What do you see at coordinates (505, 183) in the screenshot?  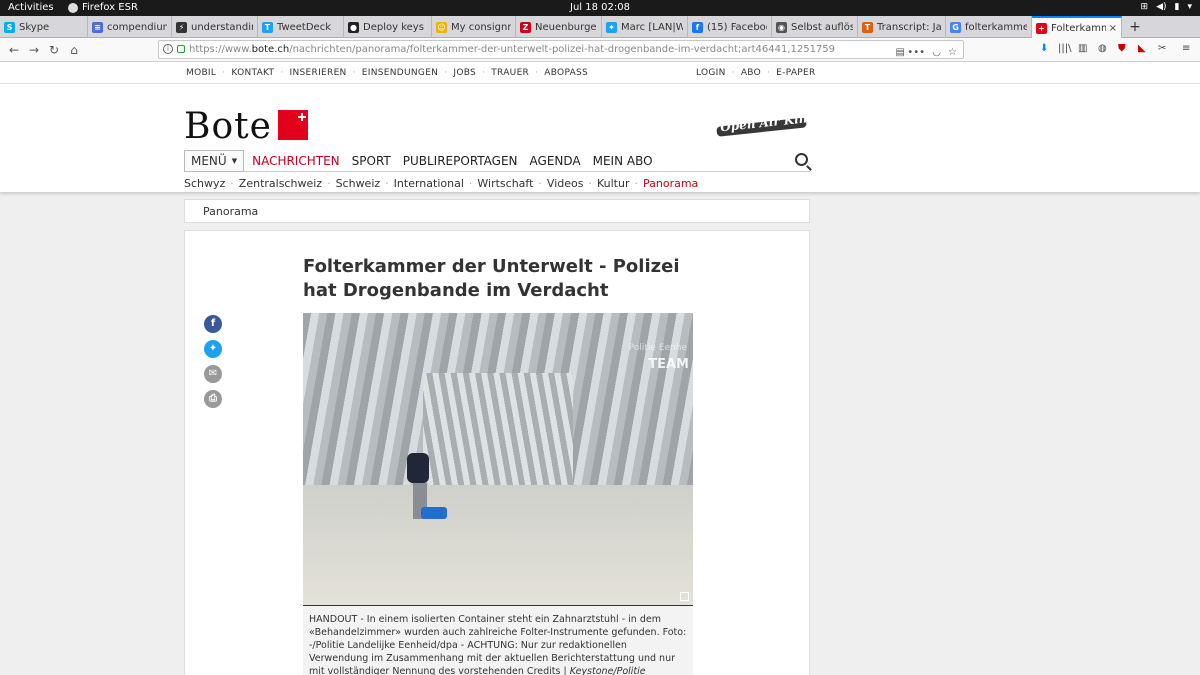 I see `sub-nav-item-4: Wirtschaft` at bounding box center [505, 183].